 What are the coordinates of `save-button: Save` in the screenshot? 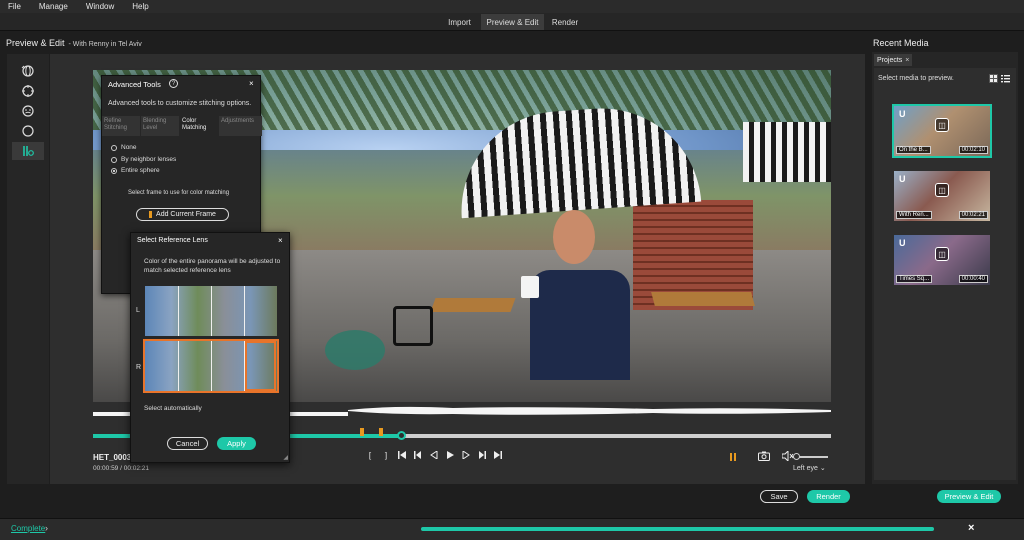 It's located at (779, 496).